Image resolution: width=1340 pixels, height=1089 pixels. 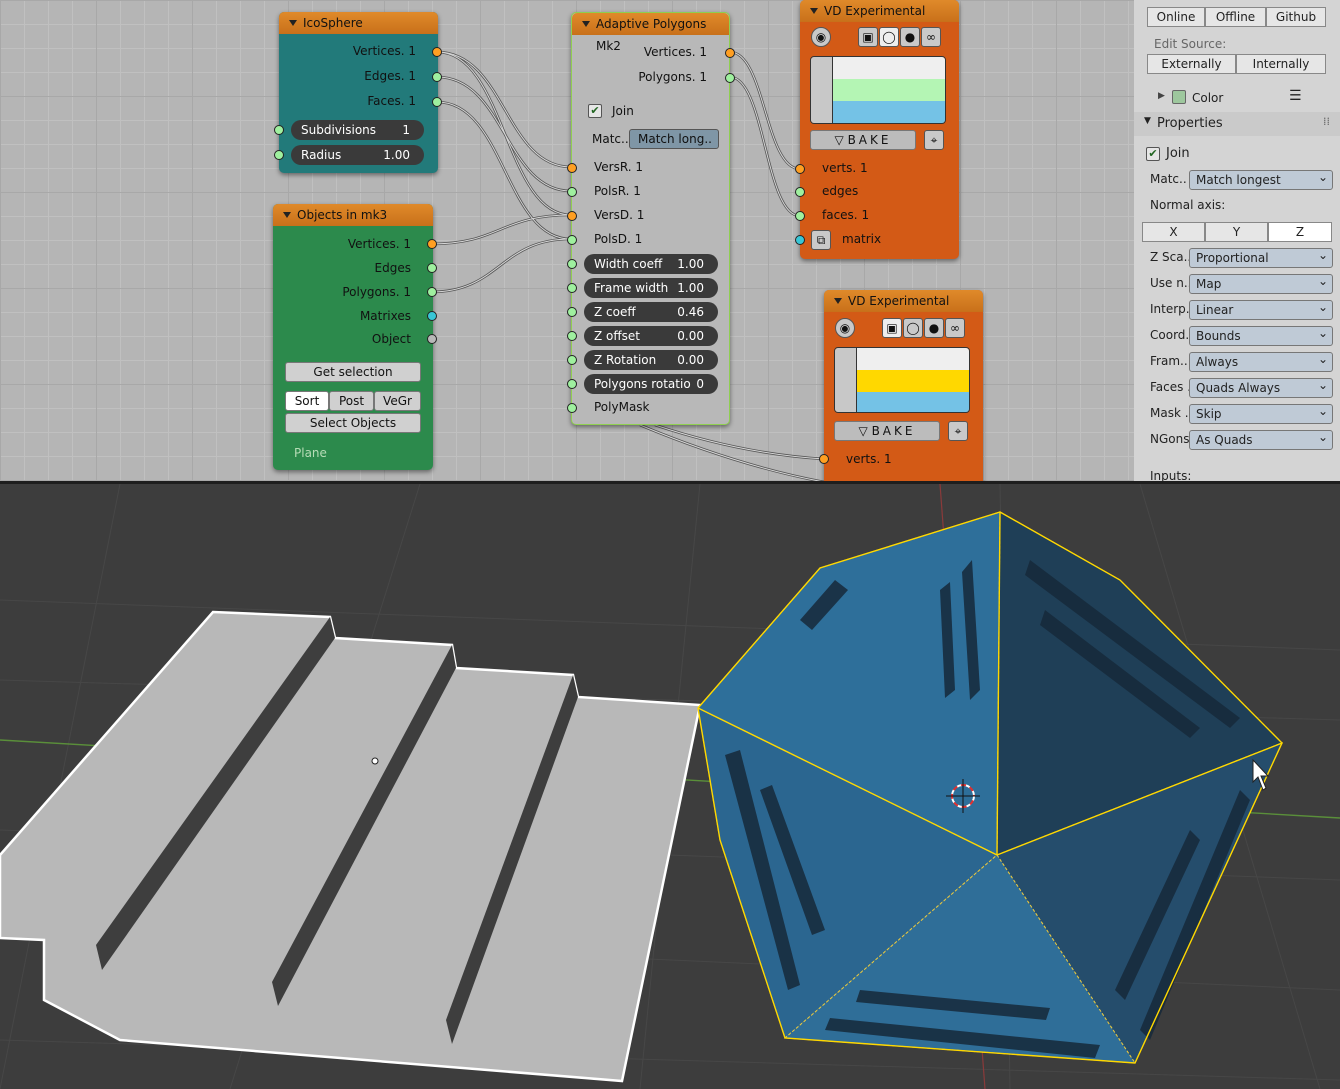 What do you see at coordinates (353, 372) in the screenshot?
I see `get-selection-button: Get selection` at bounding box center [353, 372].